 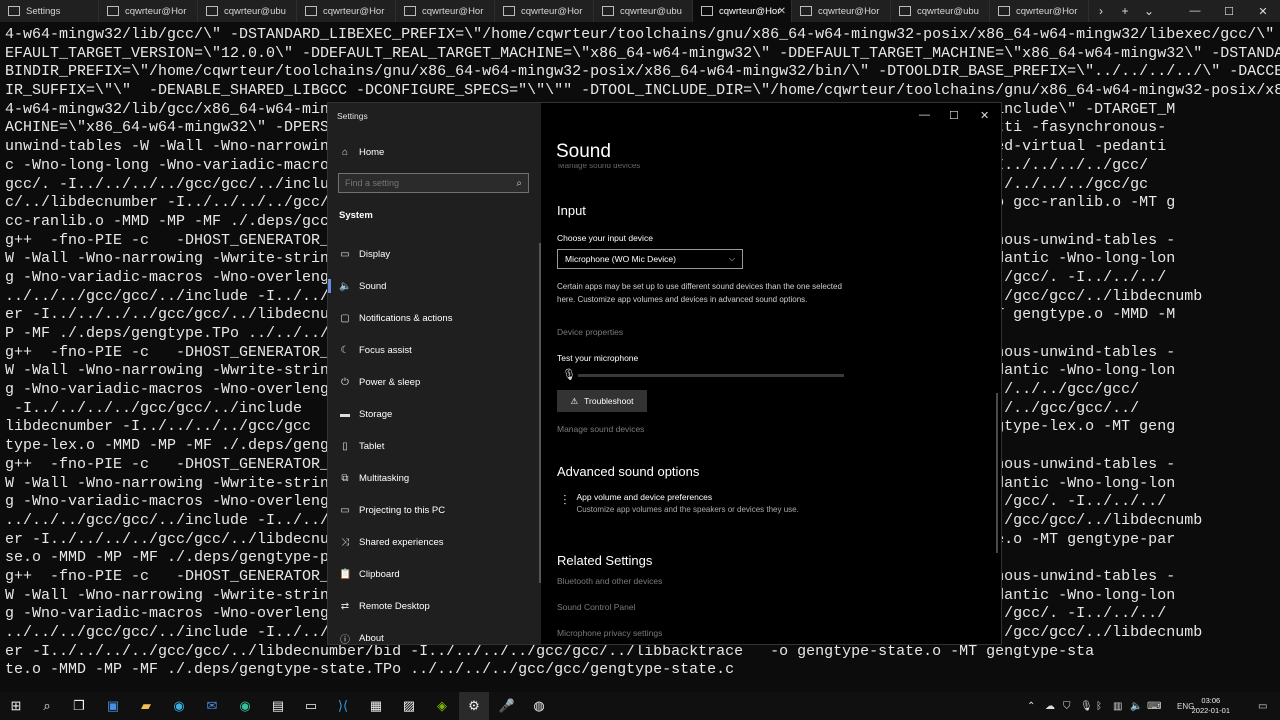 I want to click on sidebar-item-focus-assist: ☾ Focus assist, so click(x=434, y=350).